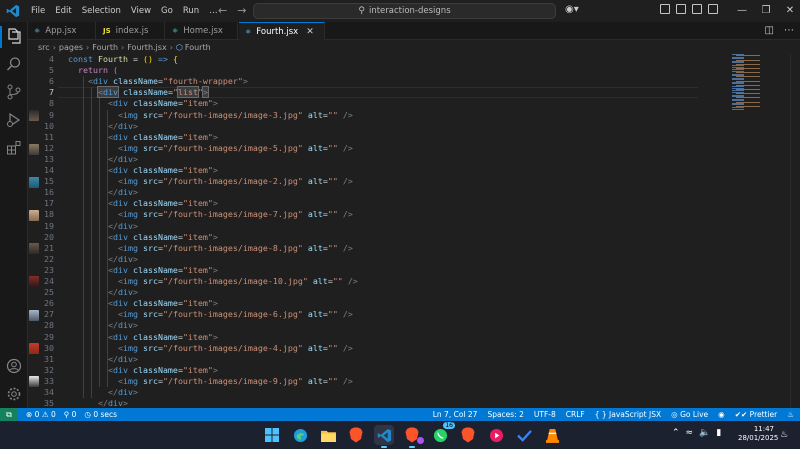 Image resolution: width=800 pixels, height=449 pixels. Describe the element at coordinates (378, 137) in the screenshot. I see `code-line: 11 <div className="item">` at that location.